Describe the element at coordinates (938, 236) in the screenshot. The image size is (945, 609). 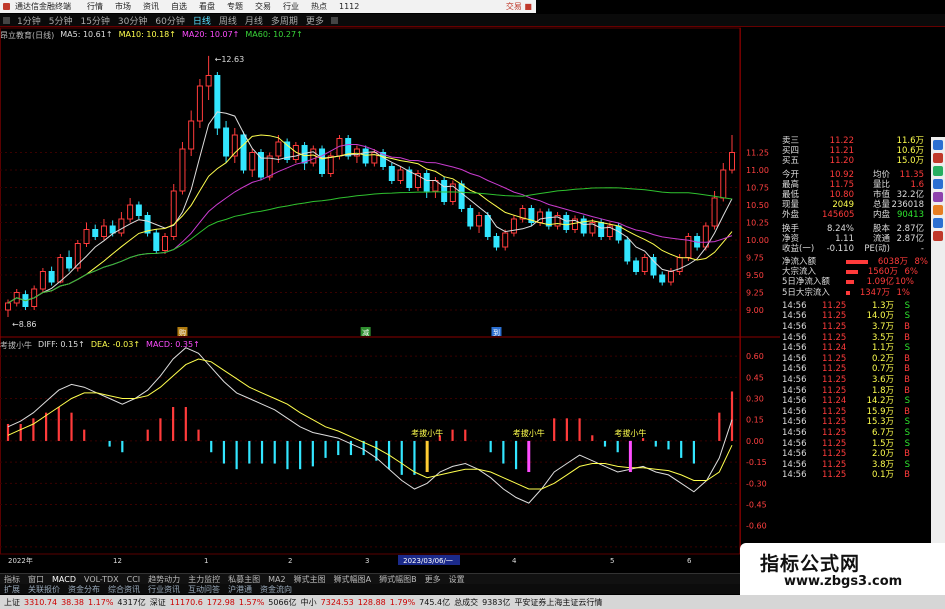
I see `info-icon` at that location.